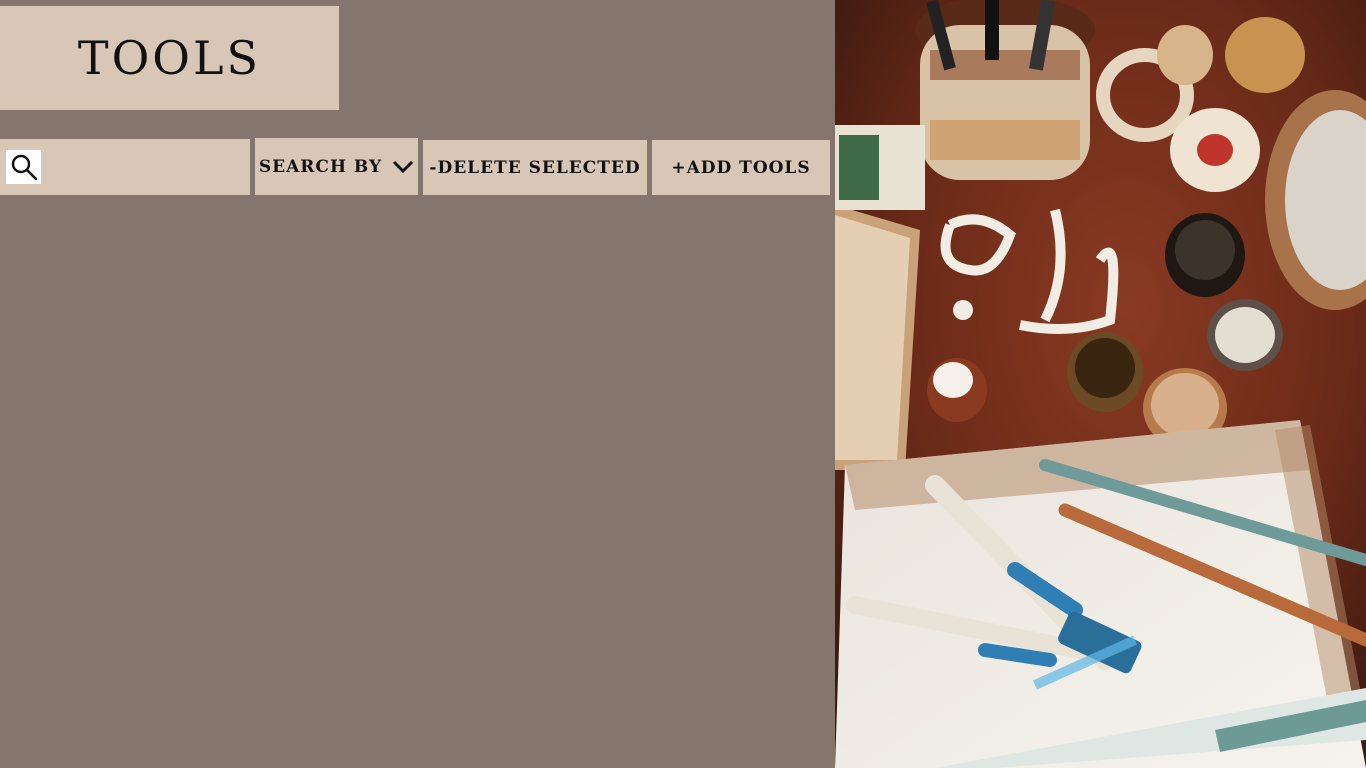 Image resolution: width=1366 pixels, height=768 pixels. I want to click on page-title: TOOLS, so click(169, 58).